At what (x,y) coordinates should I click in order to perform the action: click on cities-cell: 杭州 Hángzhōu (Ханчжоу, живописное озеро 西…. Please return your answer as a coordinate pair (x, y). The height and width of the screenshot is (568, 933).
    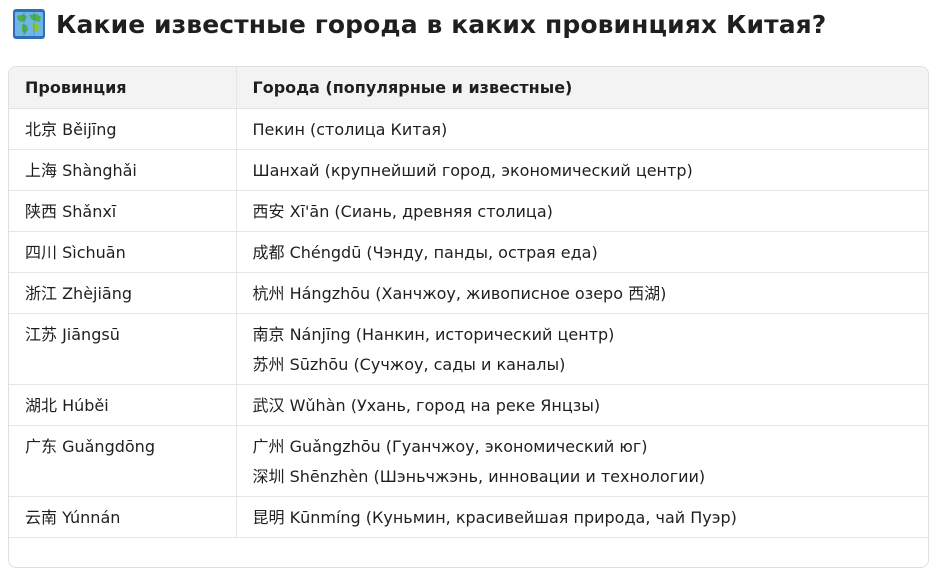
    Looking at the image, I should click on (581, 293).